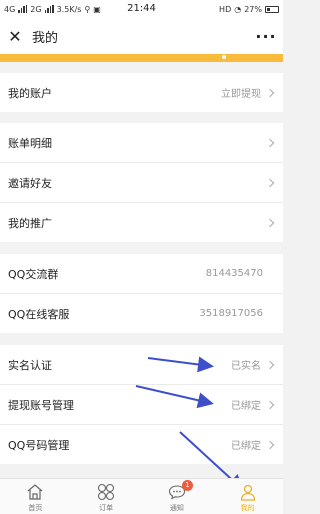  I want to click on network-label-1: 4G, so click(10, 9).